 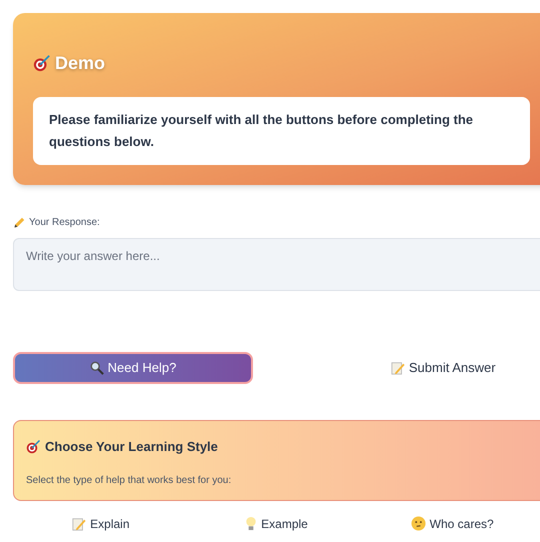 What do you see at coordinates (261, 131) in the screenshot?
I see `notice-text: Please familiarize yourself with all the buttons before completing the questions below.` at bounding box center [261, 131].